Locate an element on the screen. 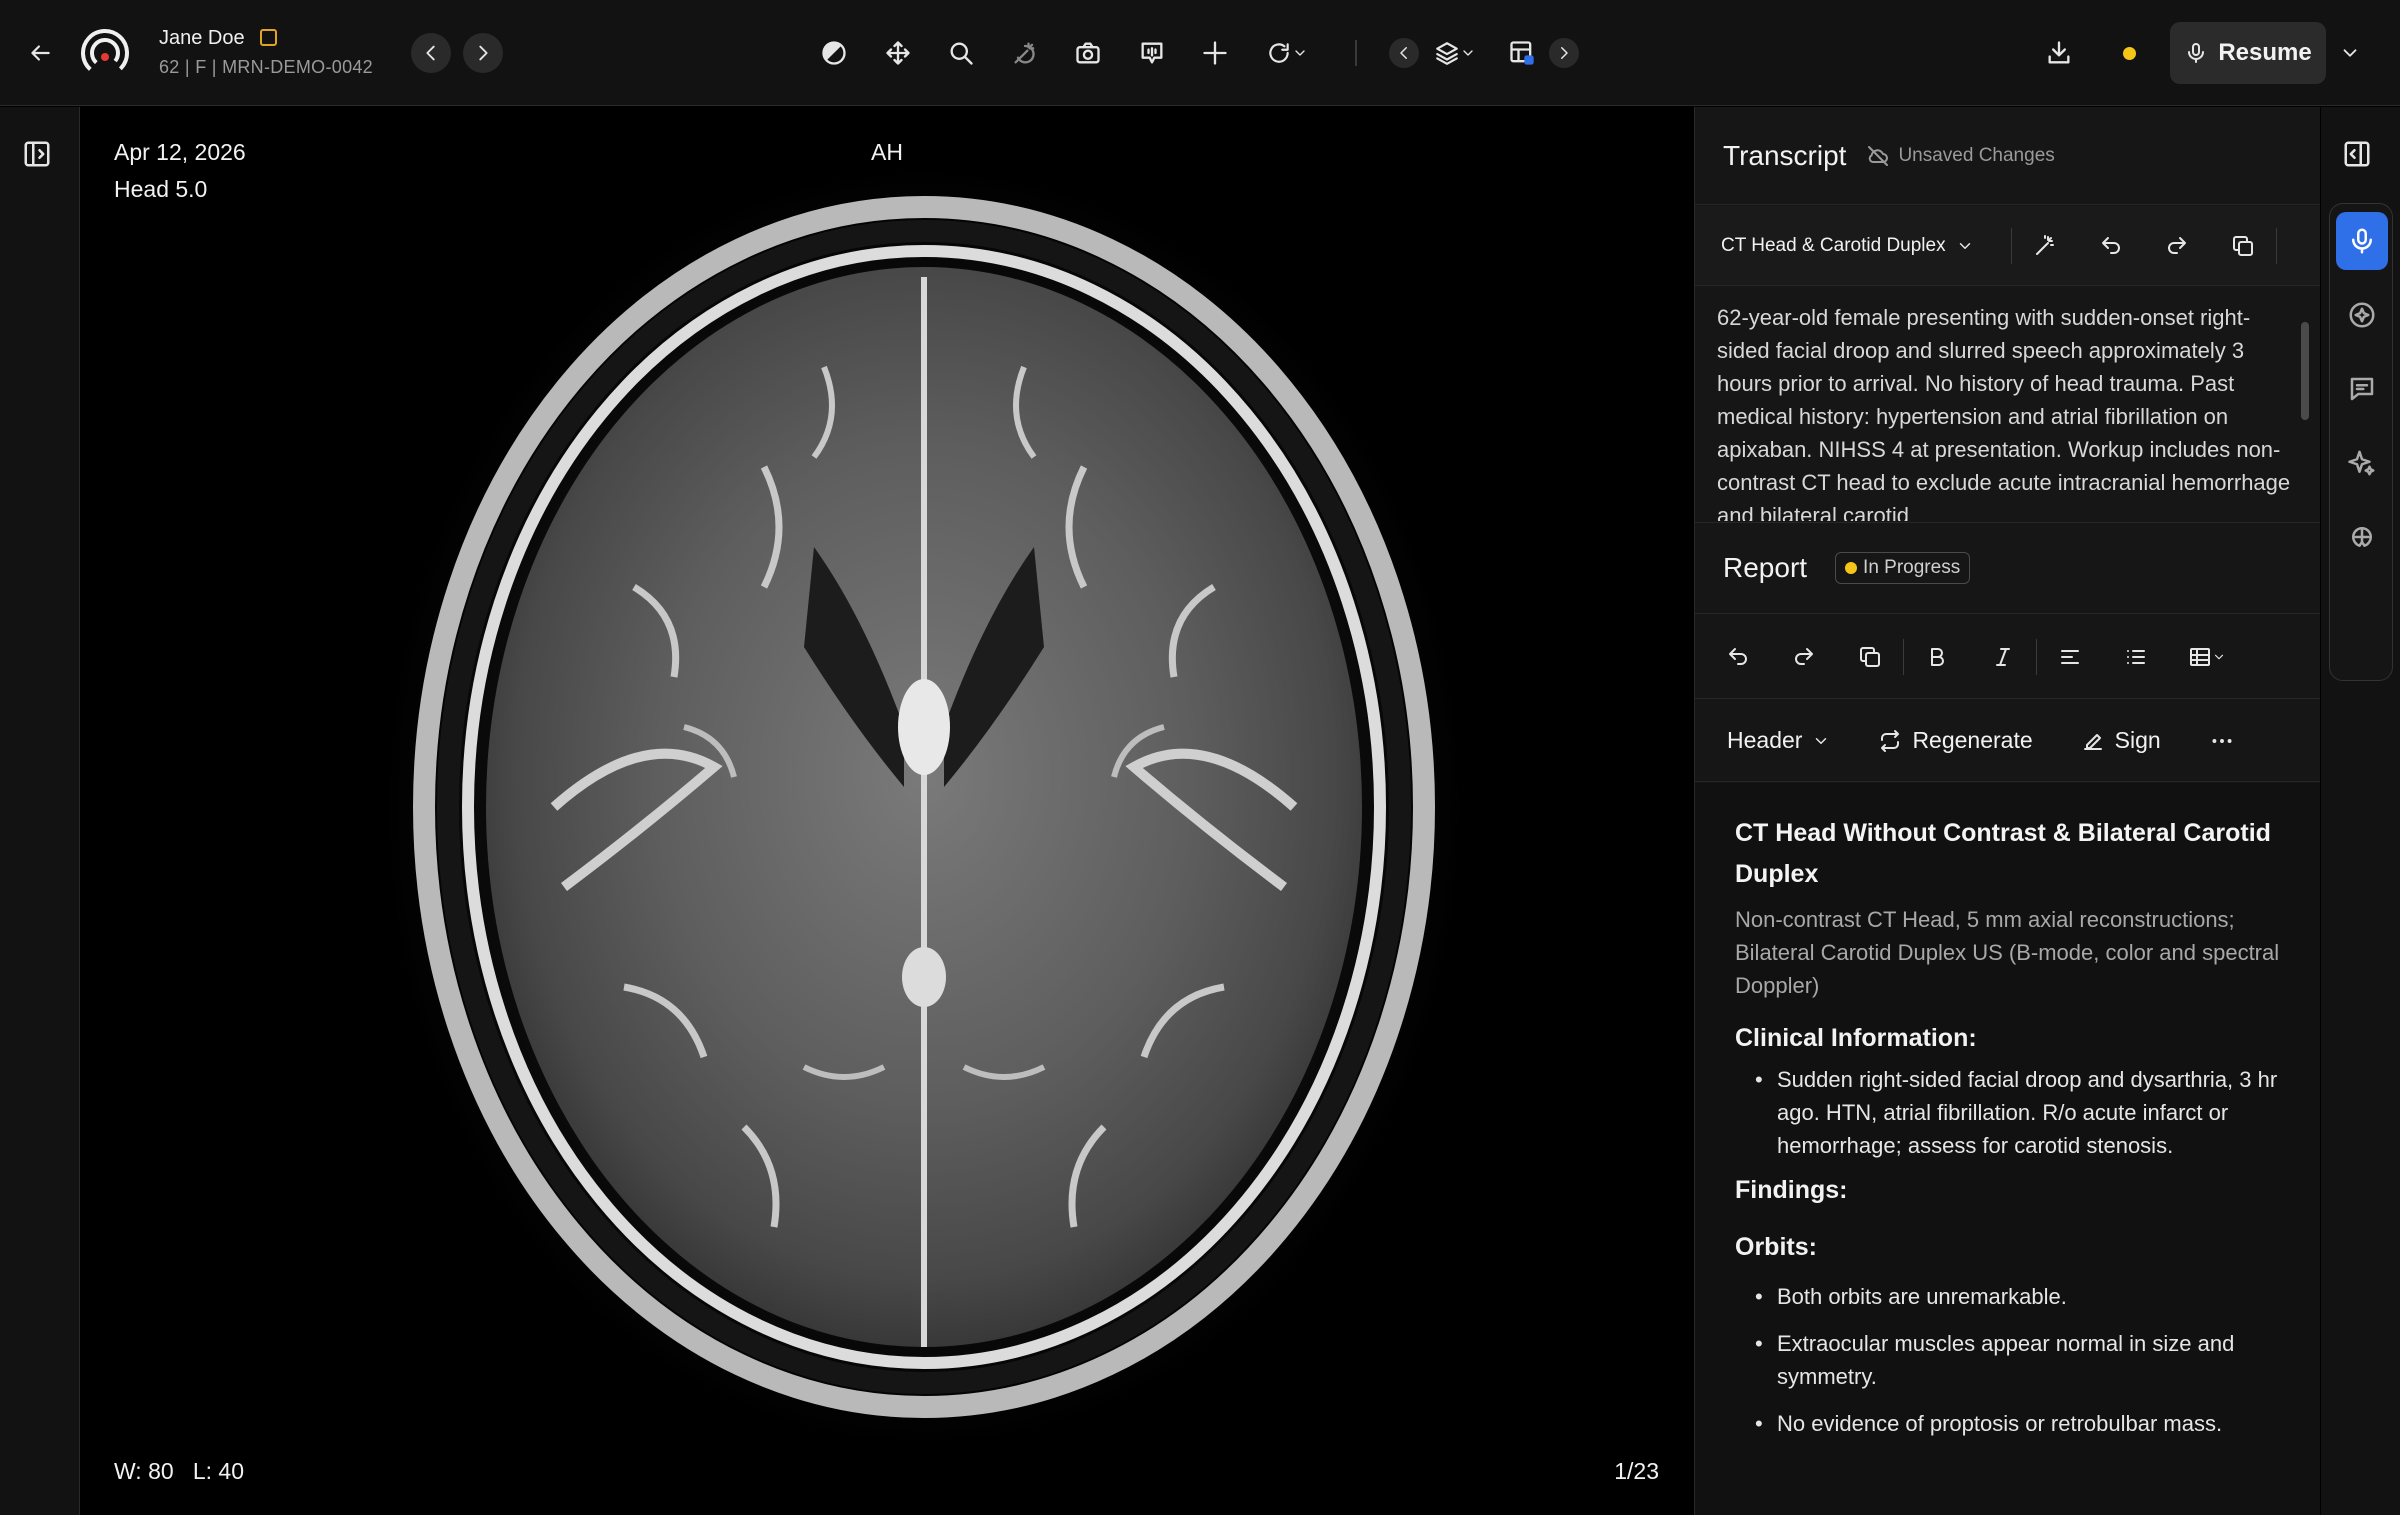  sparkle-circle-icon is located at coordinates (2362, 315).